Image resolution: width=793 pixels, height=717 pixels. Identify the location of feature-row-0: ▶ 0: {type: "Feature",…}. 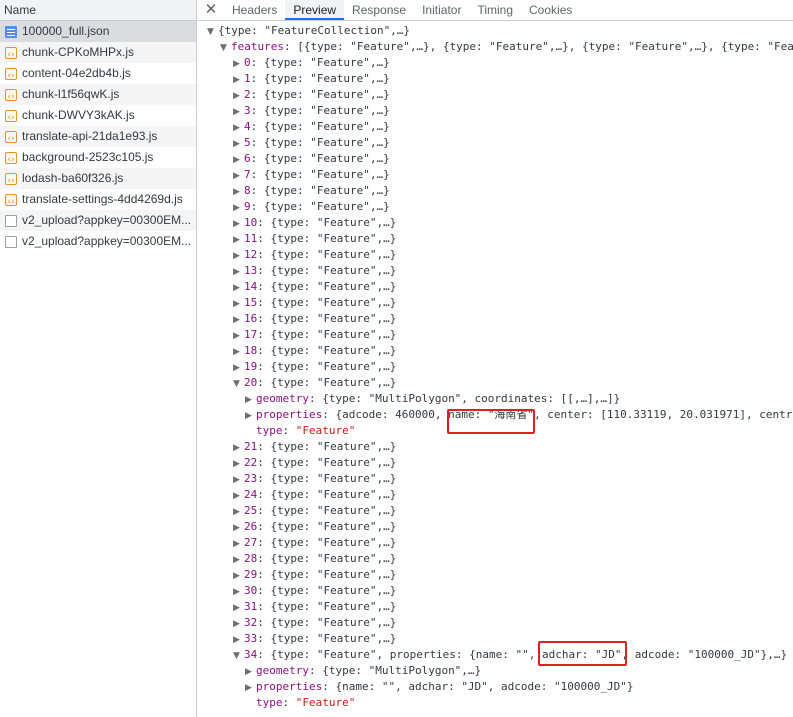
(495, 63).